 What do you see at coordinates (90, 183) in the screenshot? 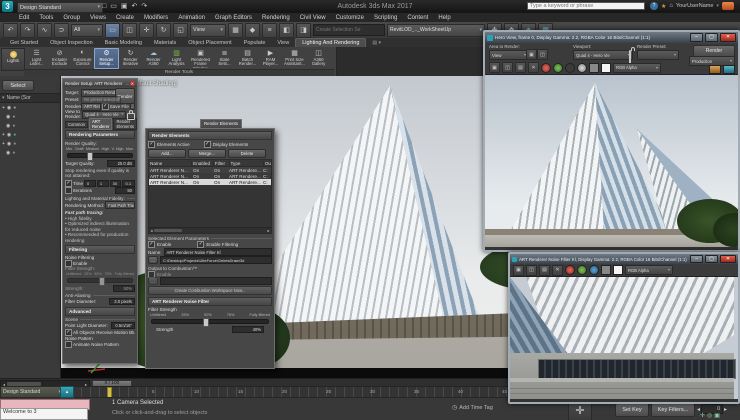
I see `time-h-spinner: 0` at bounding box center [90, 183].